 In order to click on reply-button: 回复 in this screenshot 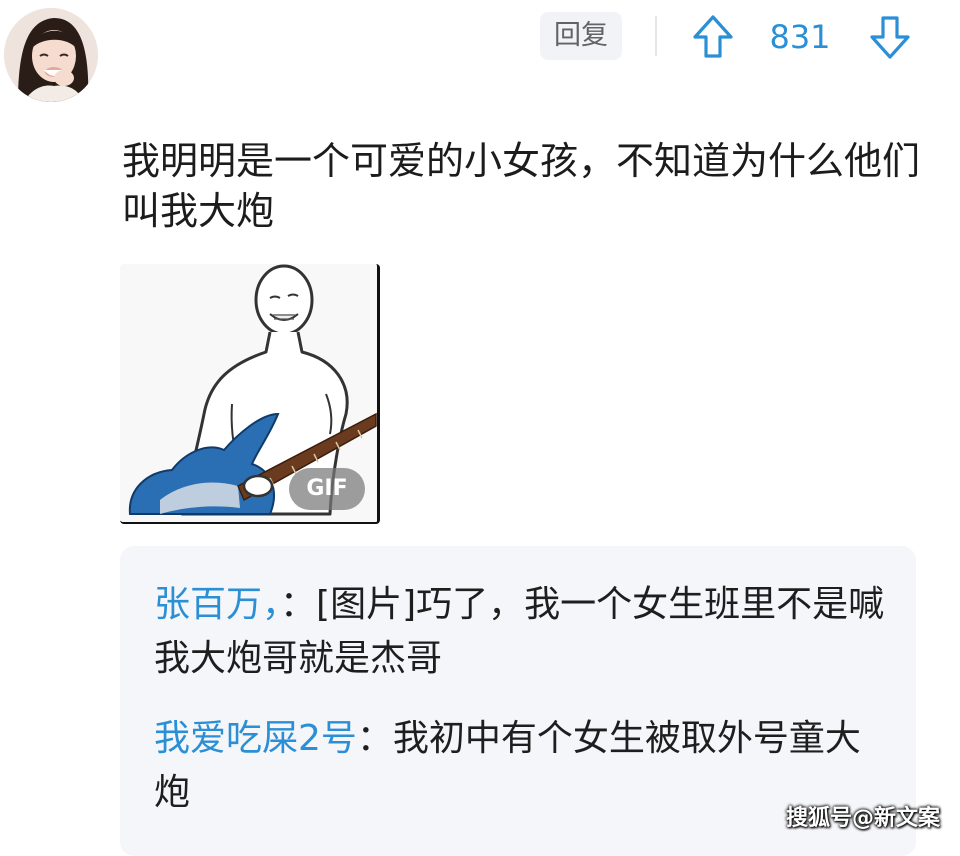, I will do `click(581, 36)`.